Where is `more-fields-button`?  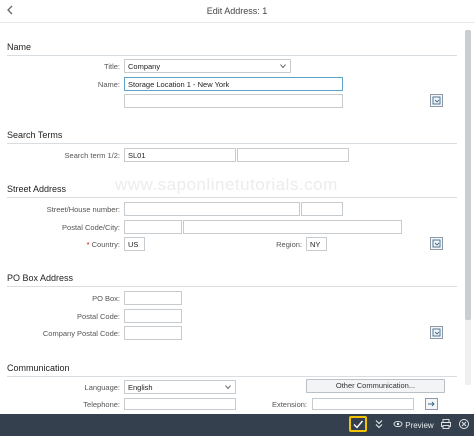
more-fields-button is located at coordinates (436, 100).